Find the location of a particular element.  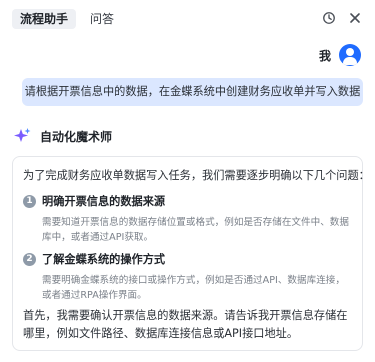

user-header: 我 is located at coordinates (340, 55).